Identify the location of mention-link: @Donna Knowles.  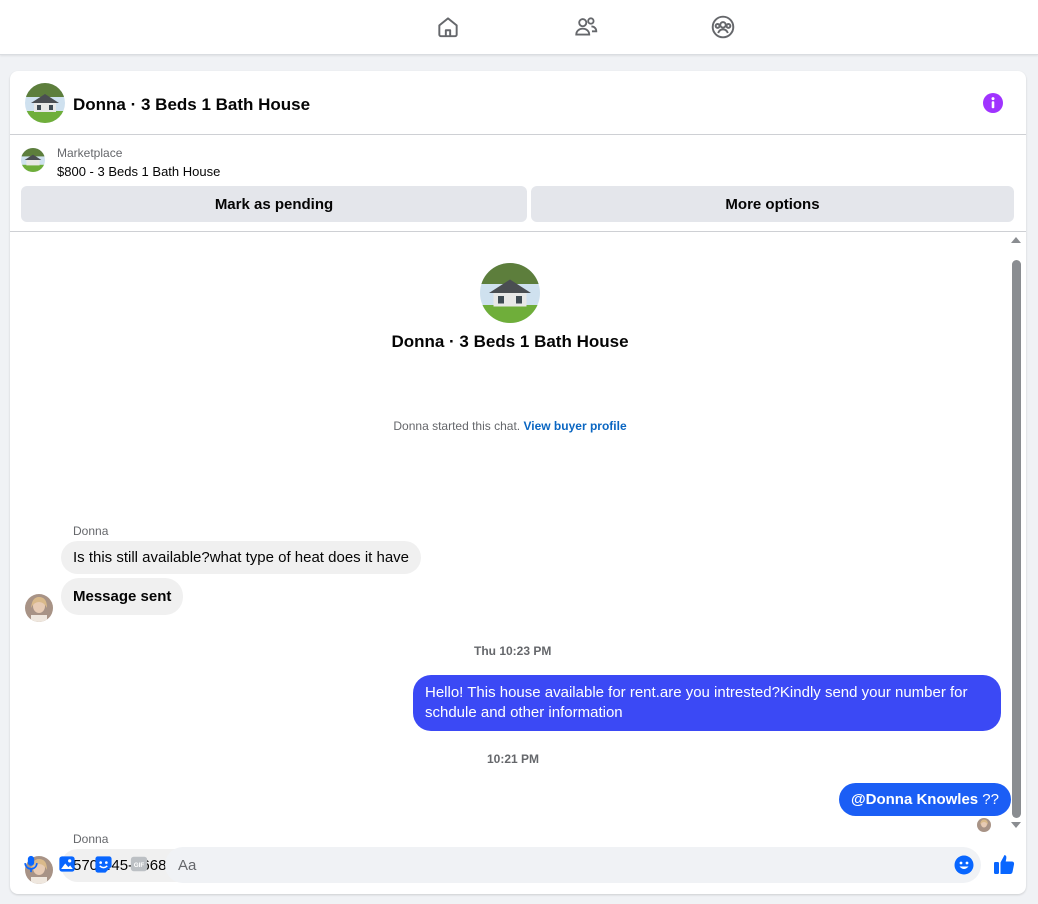
(914, 799).